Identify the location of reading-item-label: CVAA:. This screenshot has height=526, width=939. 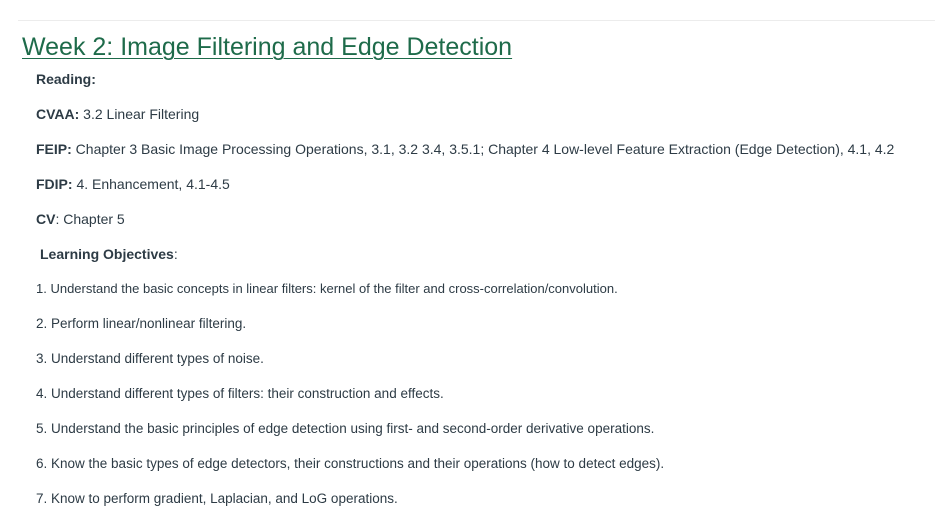
(58, 114).